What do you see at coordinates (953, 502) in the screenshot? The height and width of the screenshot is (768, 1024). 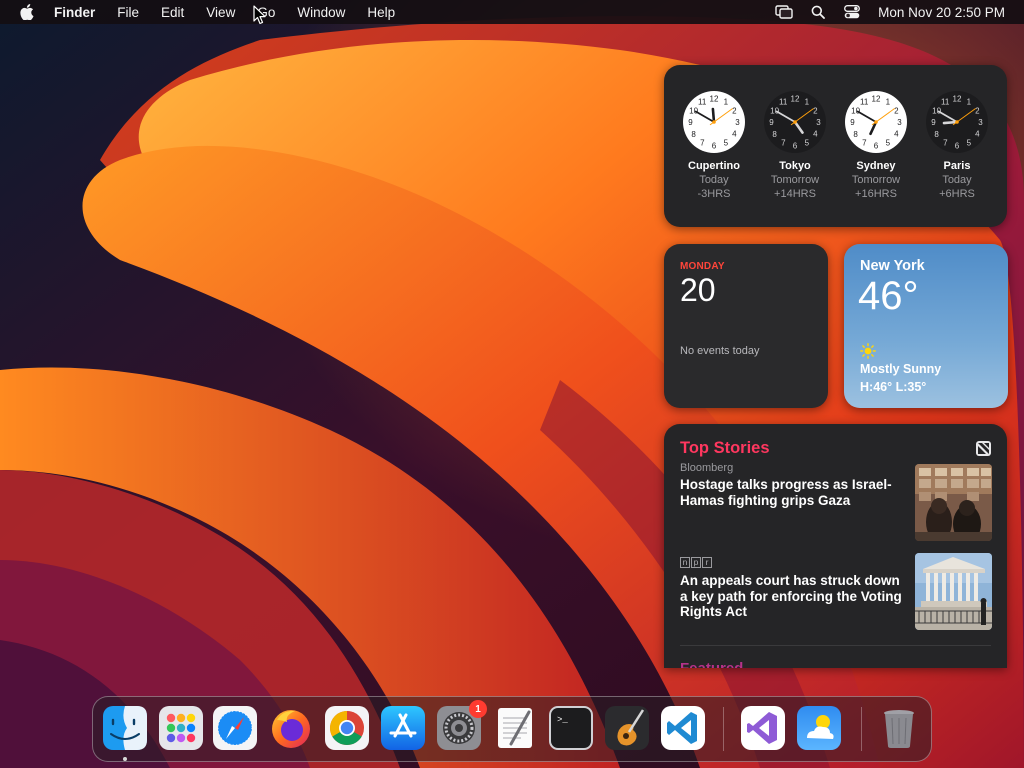 I see `news-thumbnail-image` at bounding box center [953, 502].